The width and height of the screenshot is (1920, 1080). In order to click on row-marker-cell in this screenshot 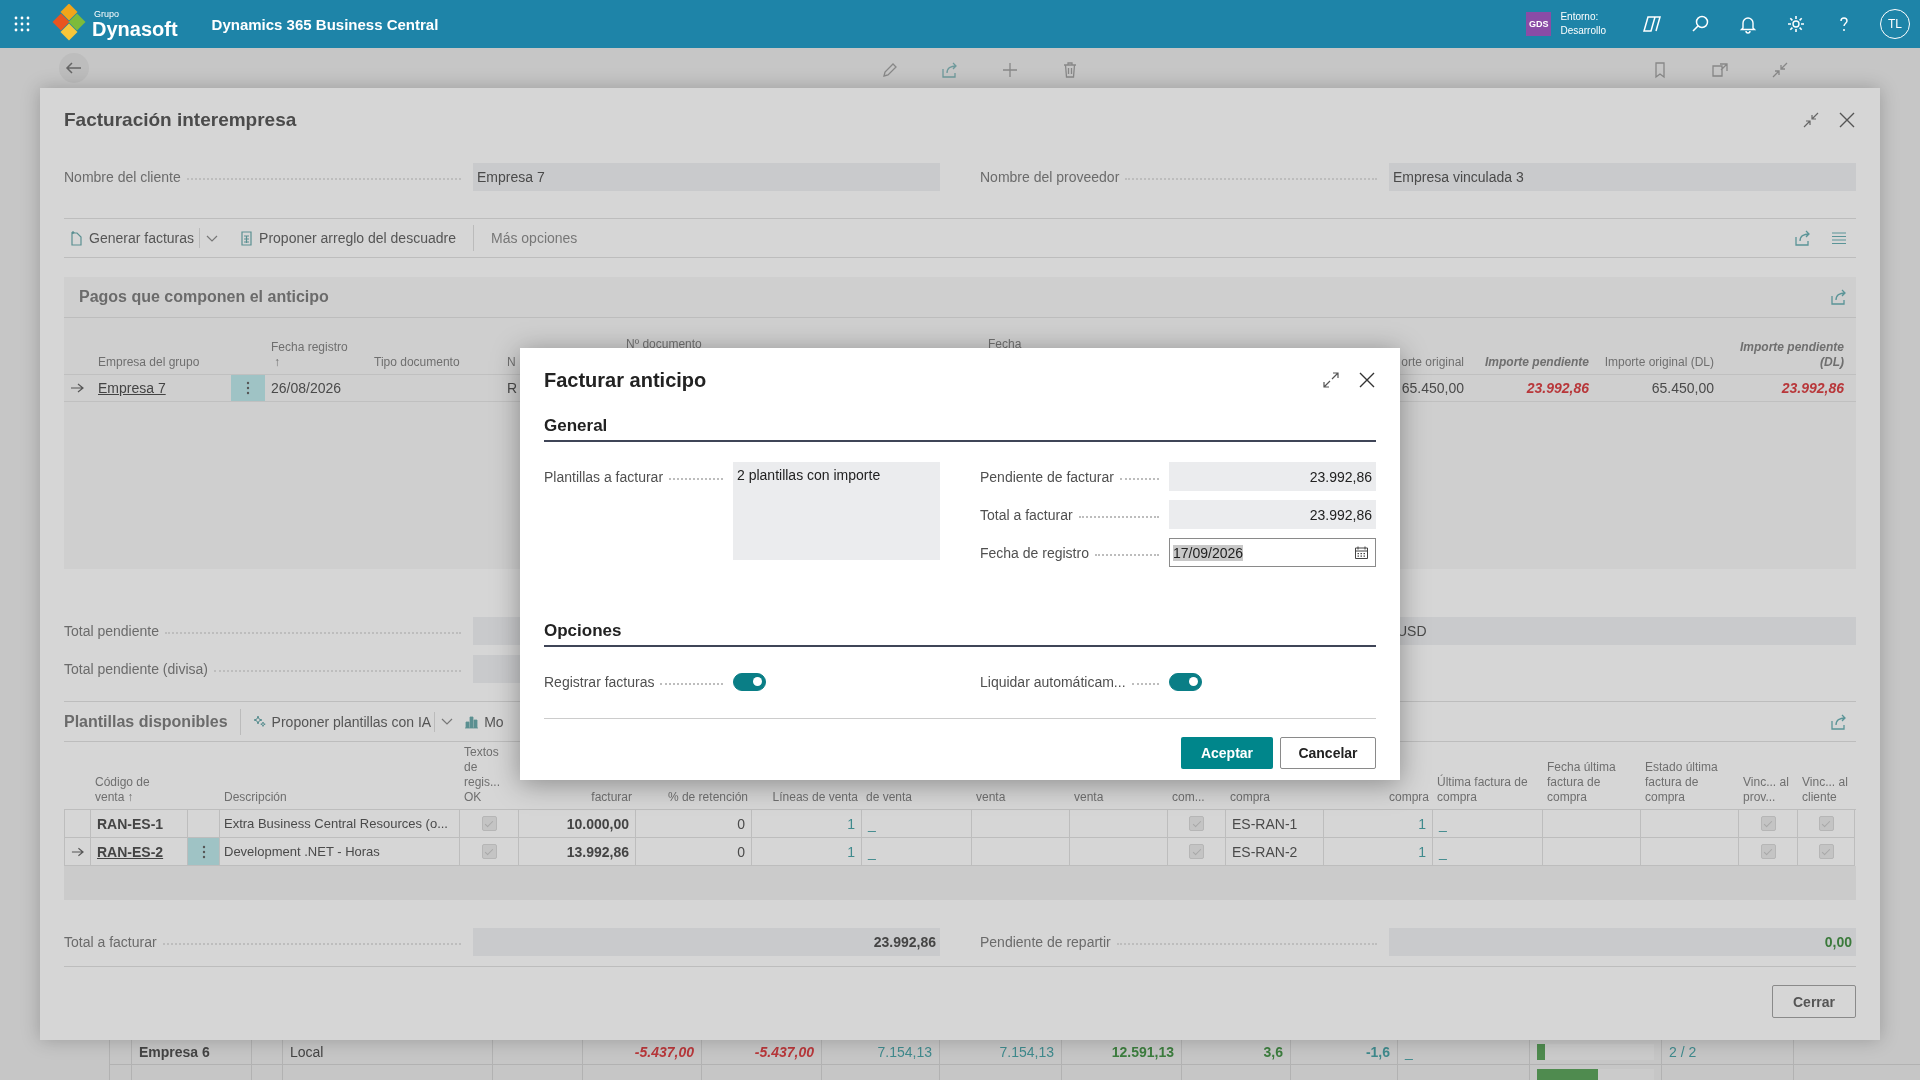, I will do `click(77, 824)`.